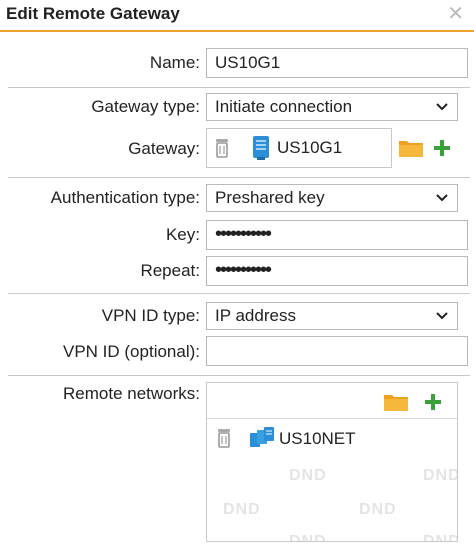  Describe the element at coordinates (309, 148) in the screenshot. I see `gateway-item-label: US10G1` at that location.